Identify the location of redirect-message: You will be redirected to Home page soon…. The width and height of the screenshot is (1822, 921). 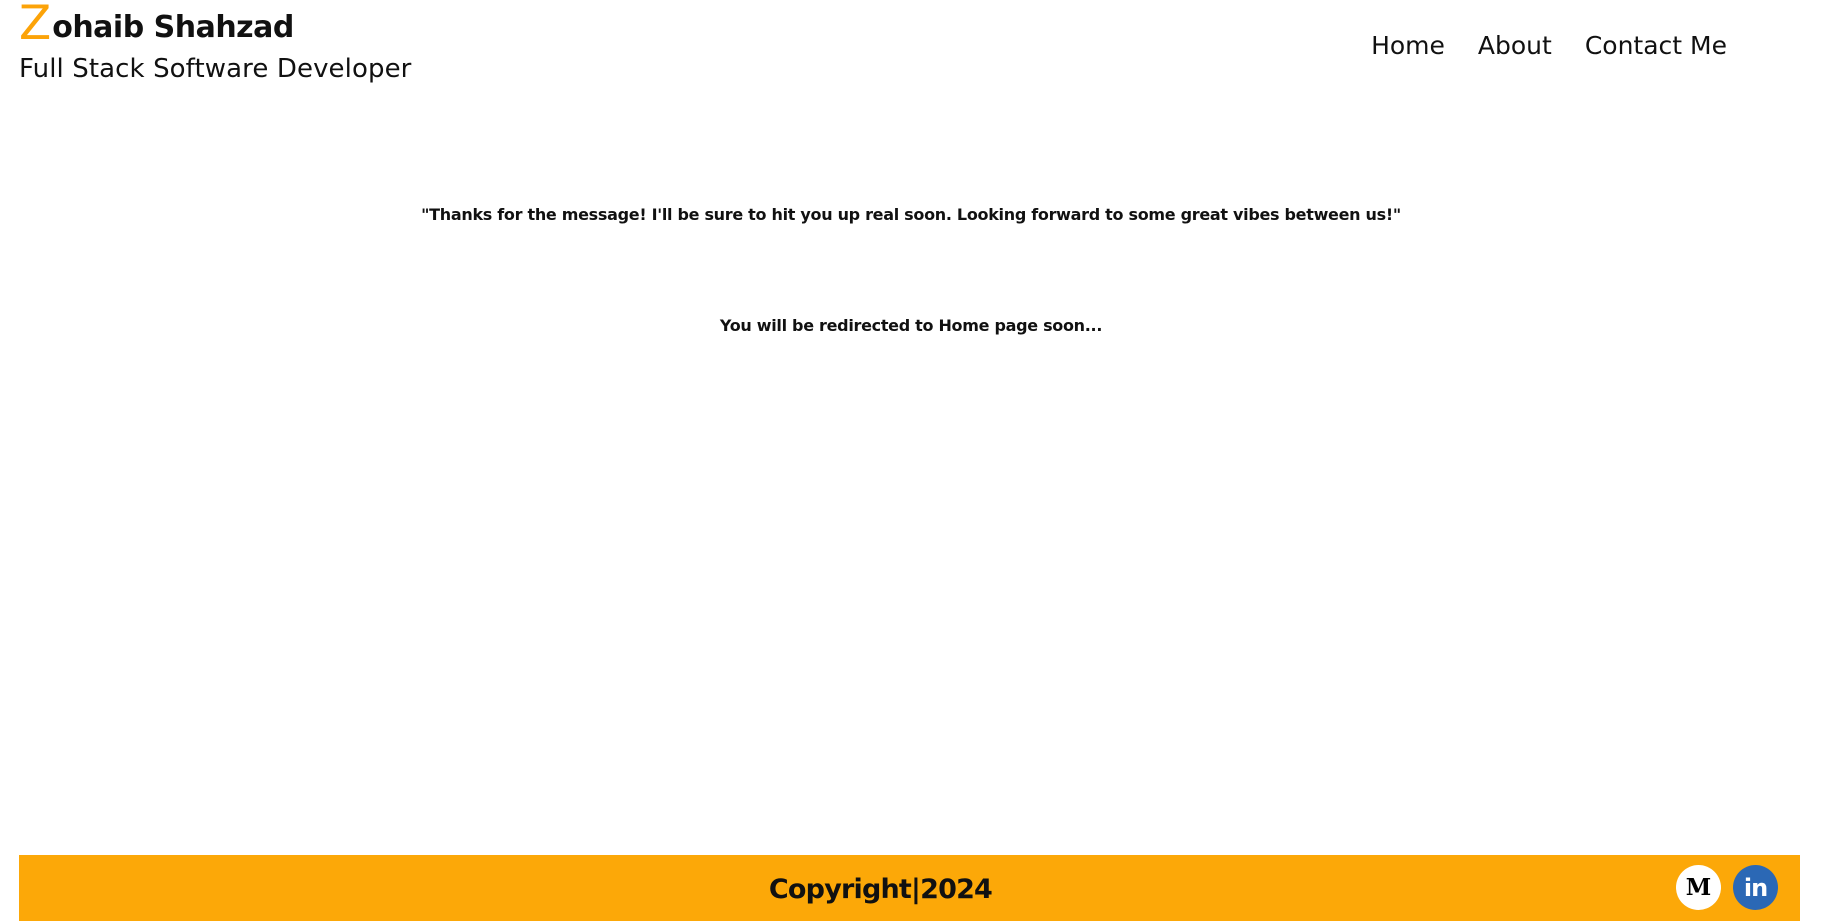
(911, 325).